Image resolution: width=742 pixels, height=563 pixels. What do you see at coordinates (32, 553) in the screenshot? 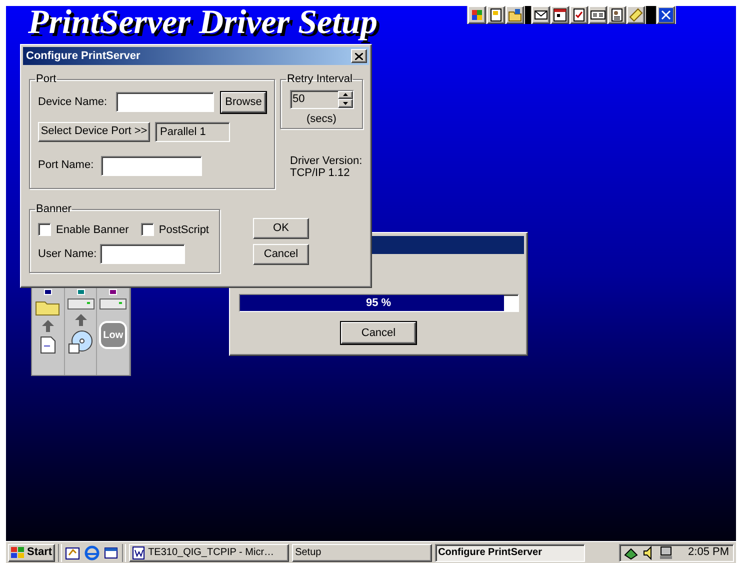
I see `start-button: Start` at bounding box center [32, 553].